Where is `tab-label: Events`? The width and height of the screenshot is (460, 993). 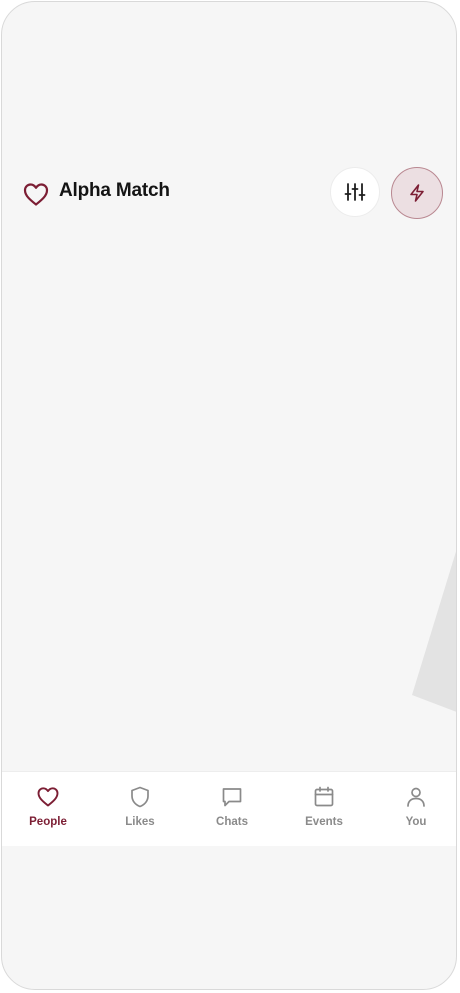
tab-label: Events is located at coordinates (324, 822).